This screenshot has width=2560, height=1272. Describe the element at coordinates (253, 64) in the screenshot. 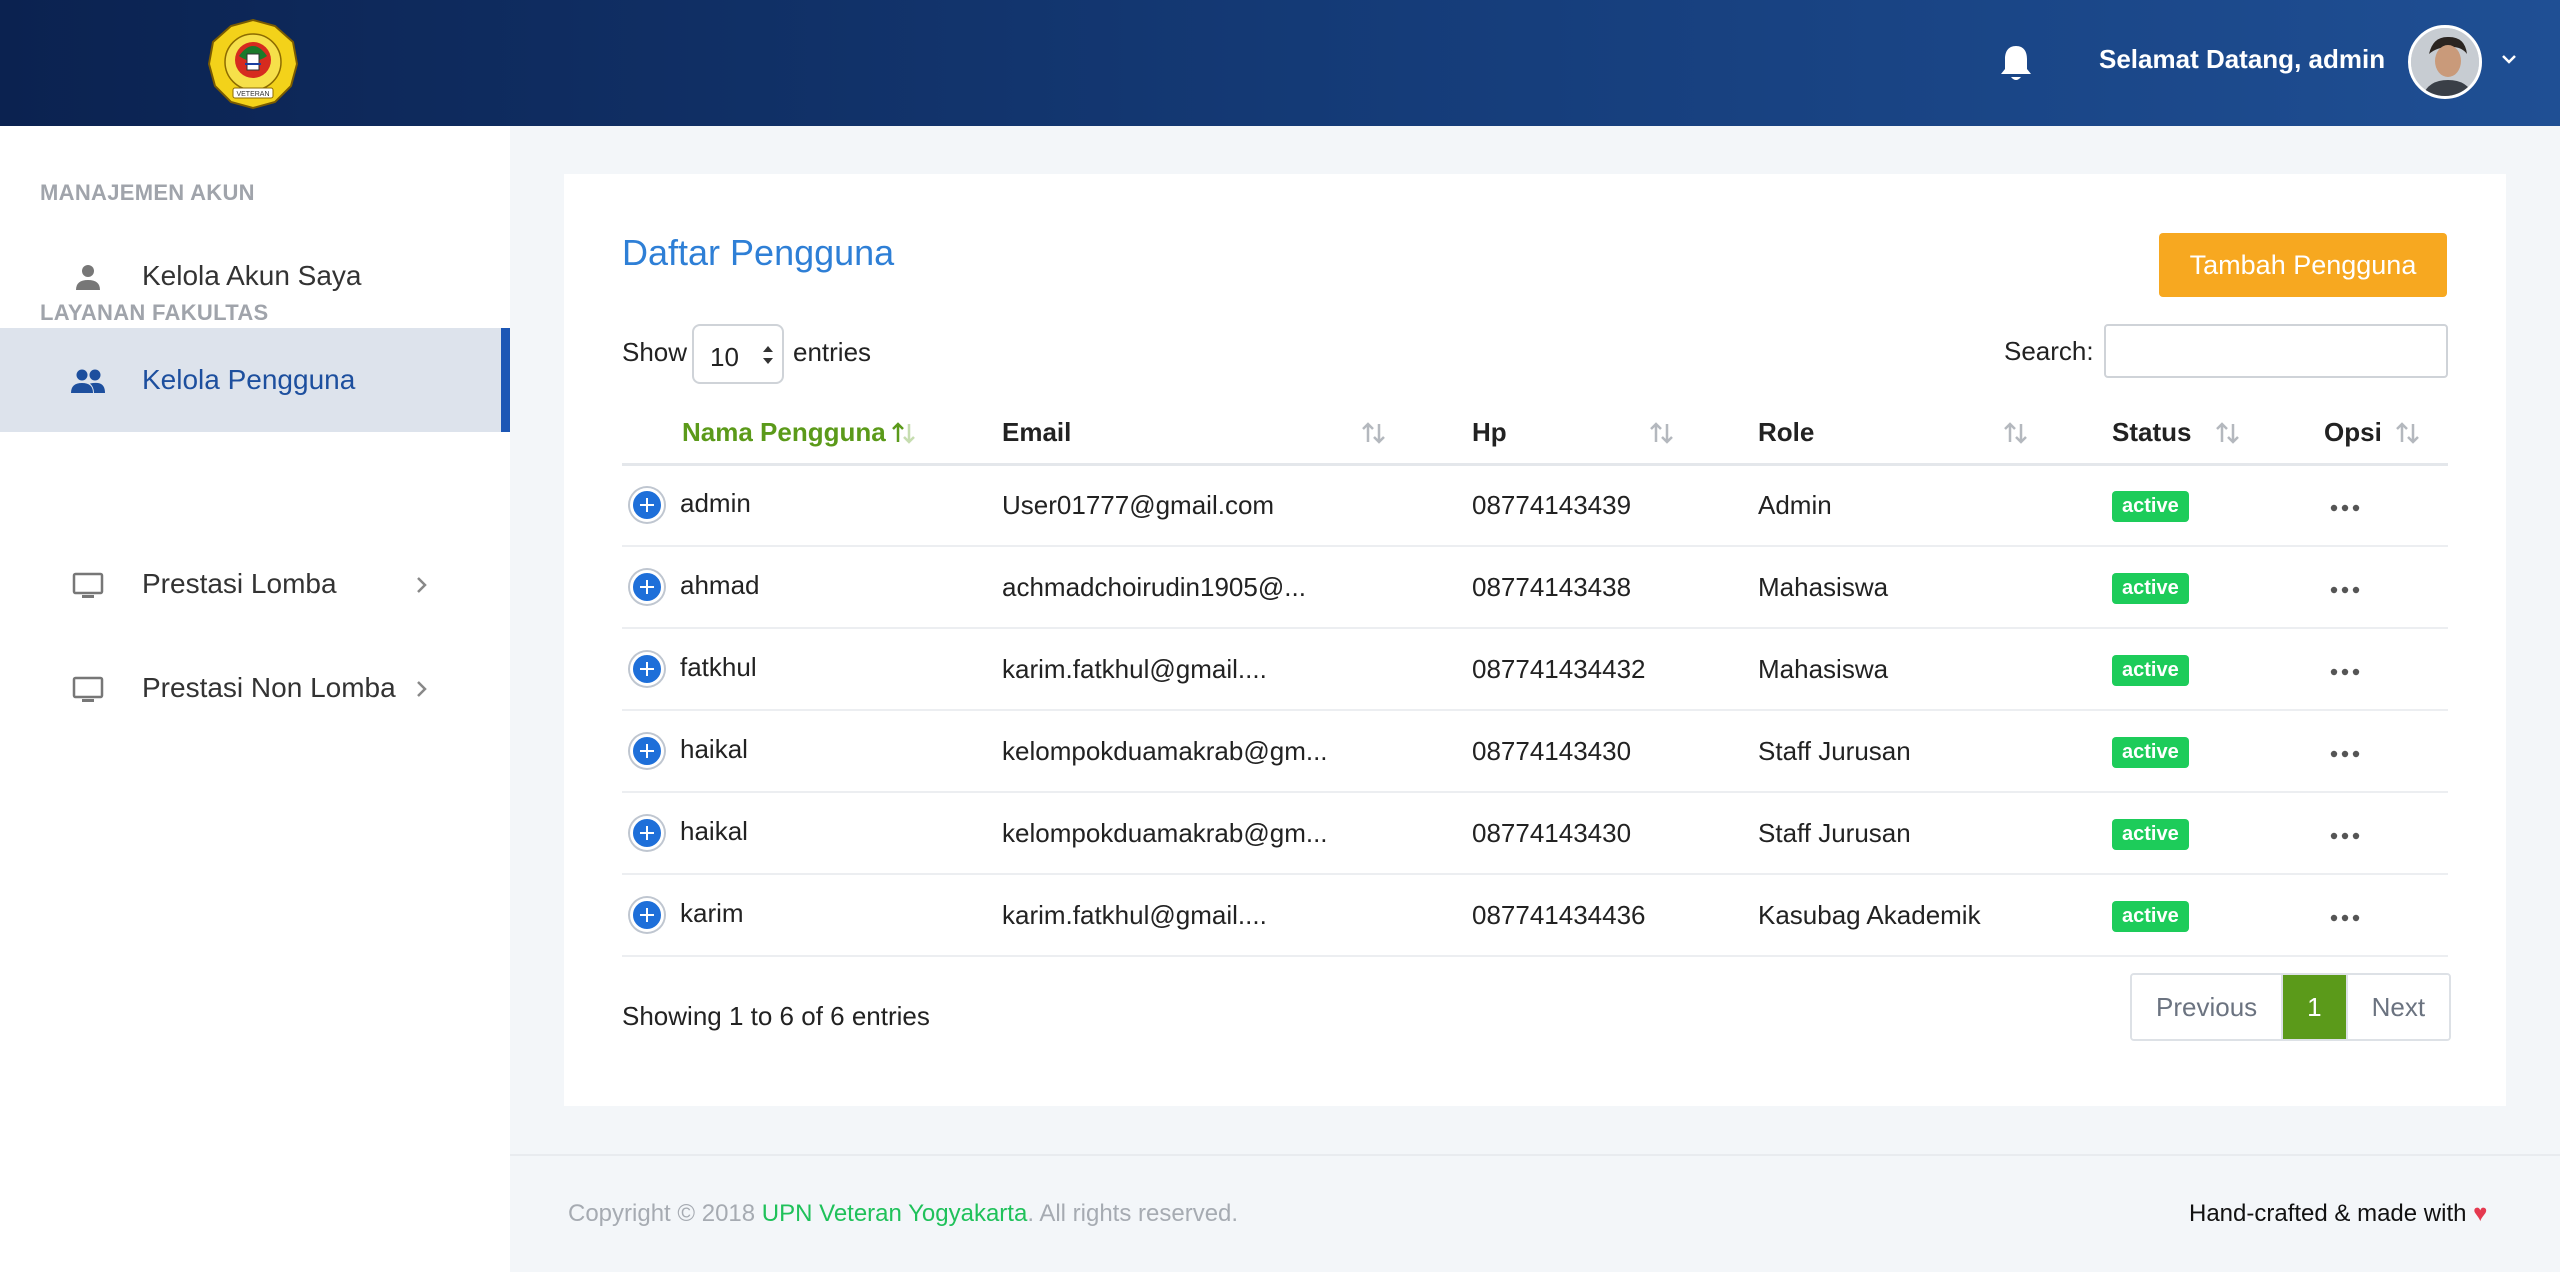

I see `university-logo: VETERAN` at that location.